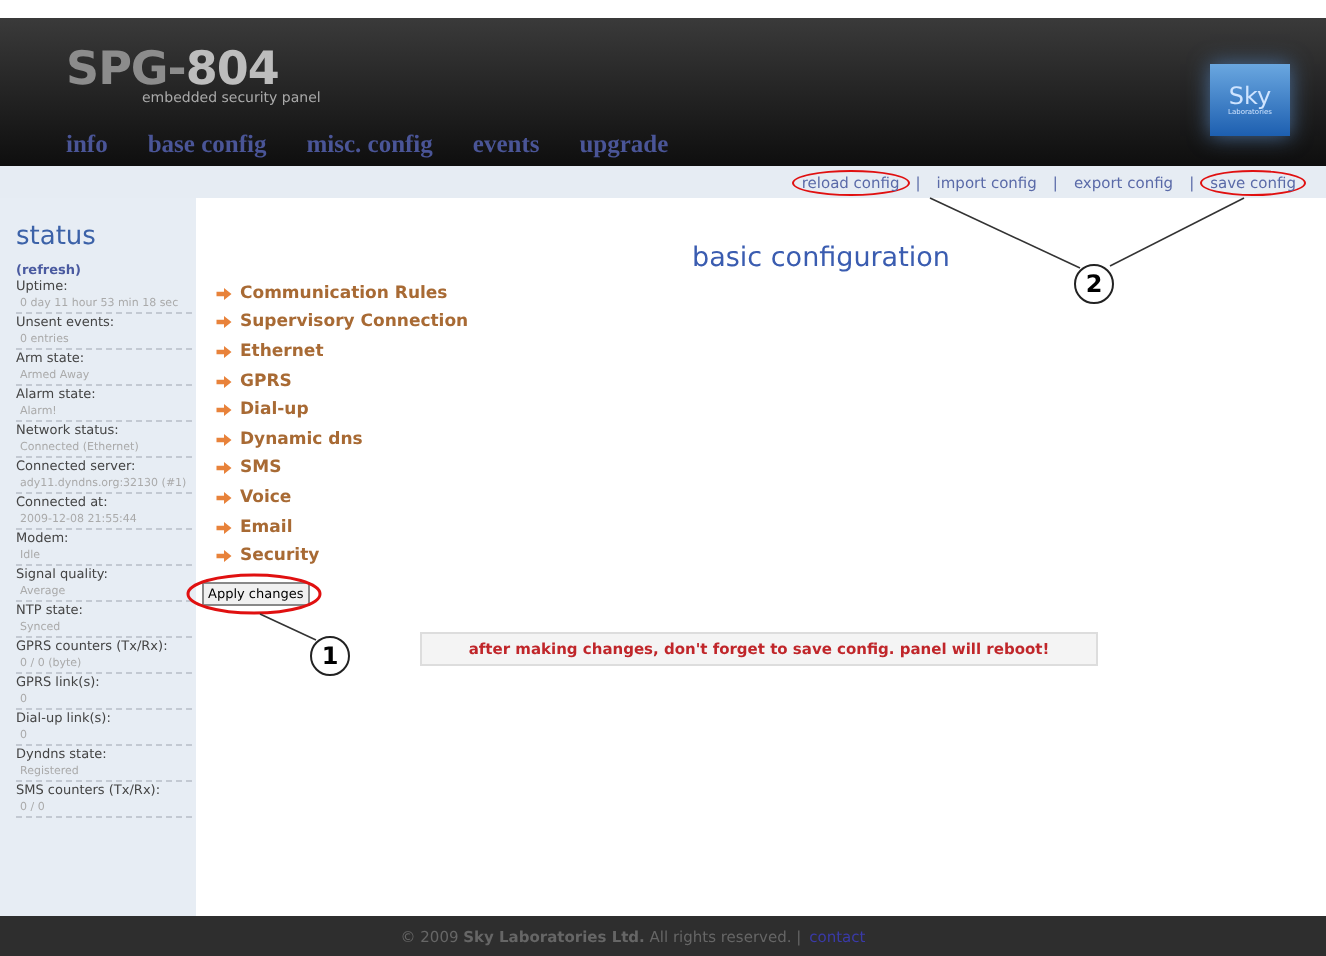 The height and width of the screenshot is (956, 1326). What do you see at coordinates (506, 145) in the screenshot?
I see `nav-link: events` at bounding box center [506, 145].